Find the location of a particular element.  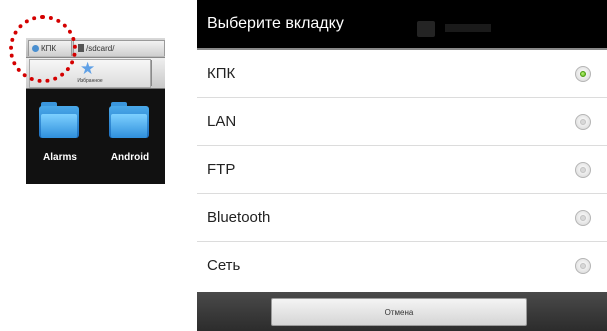

option-label: Сеть is located at coordinates (224, 265).